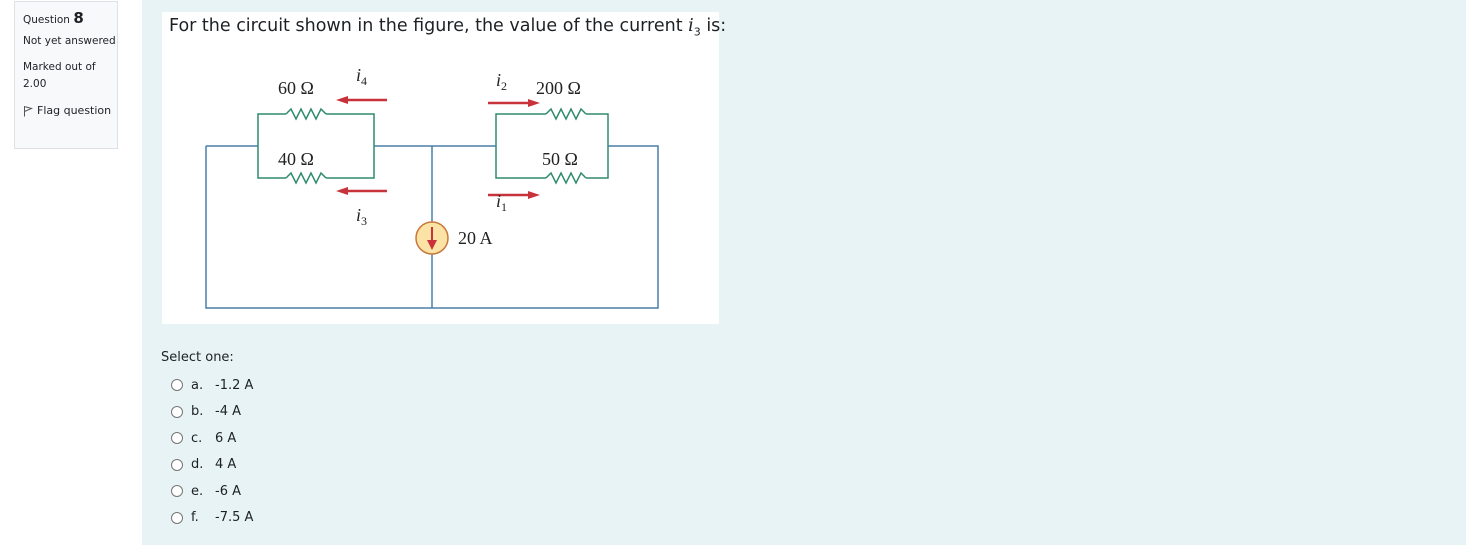 The width and height of the screenshot is (1466, 557). I want to click on arrow-i4-head, so click(342, 100).